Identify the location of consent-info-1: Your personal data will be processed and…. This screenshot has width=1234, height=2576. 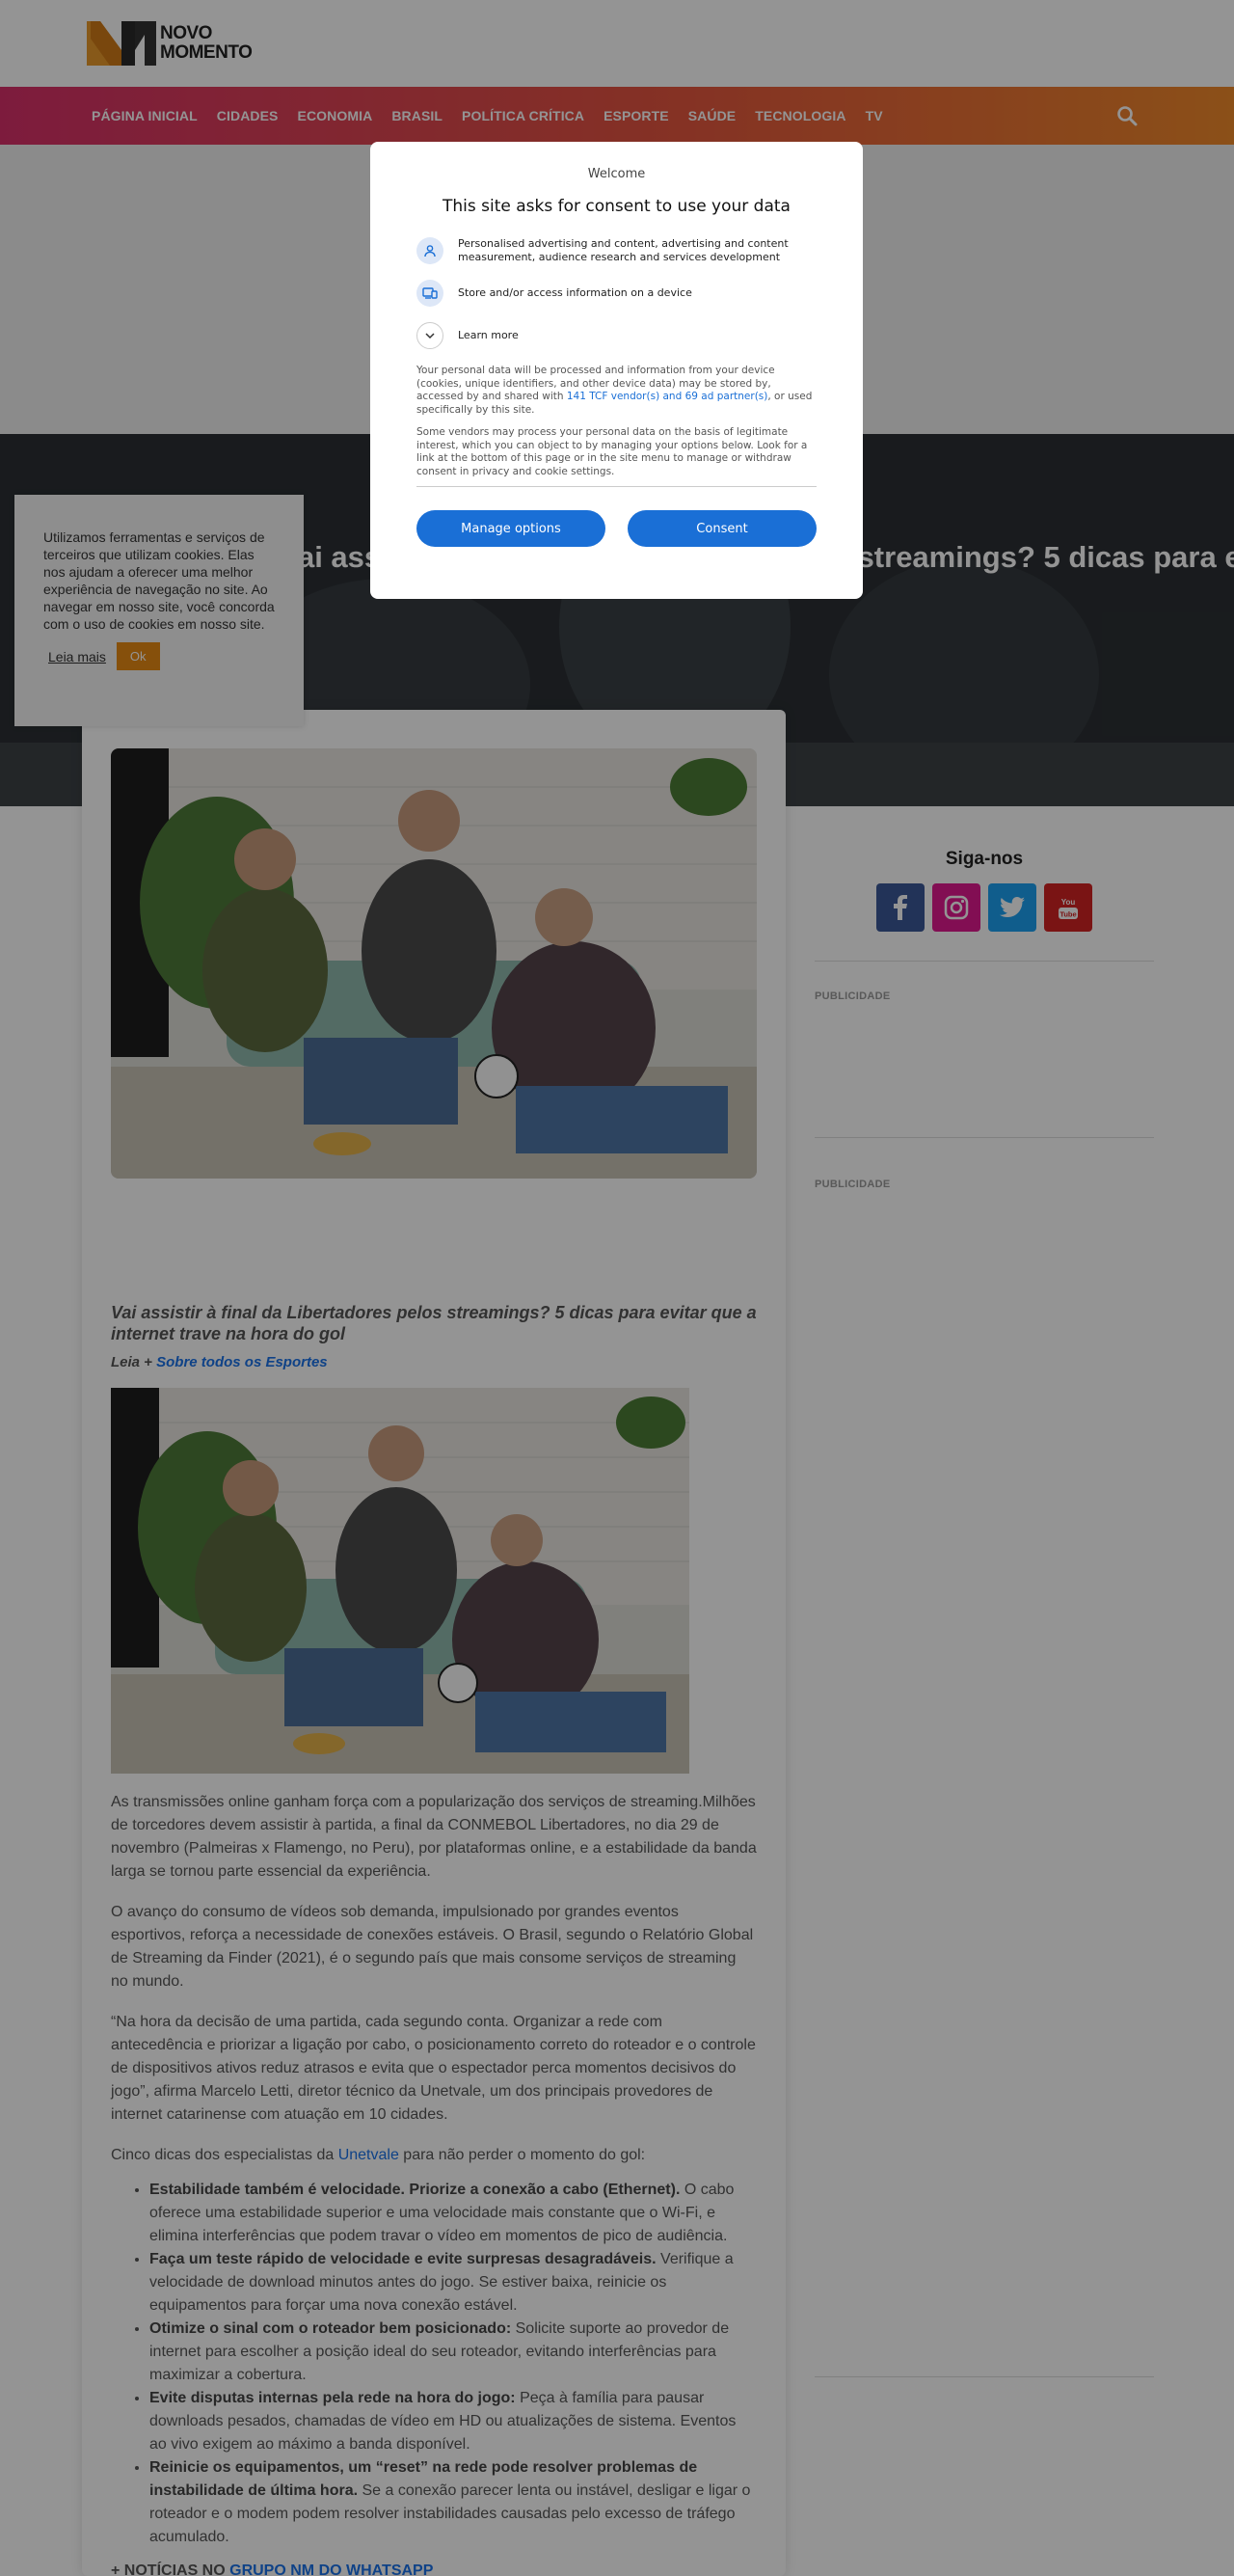
(616, 391).